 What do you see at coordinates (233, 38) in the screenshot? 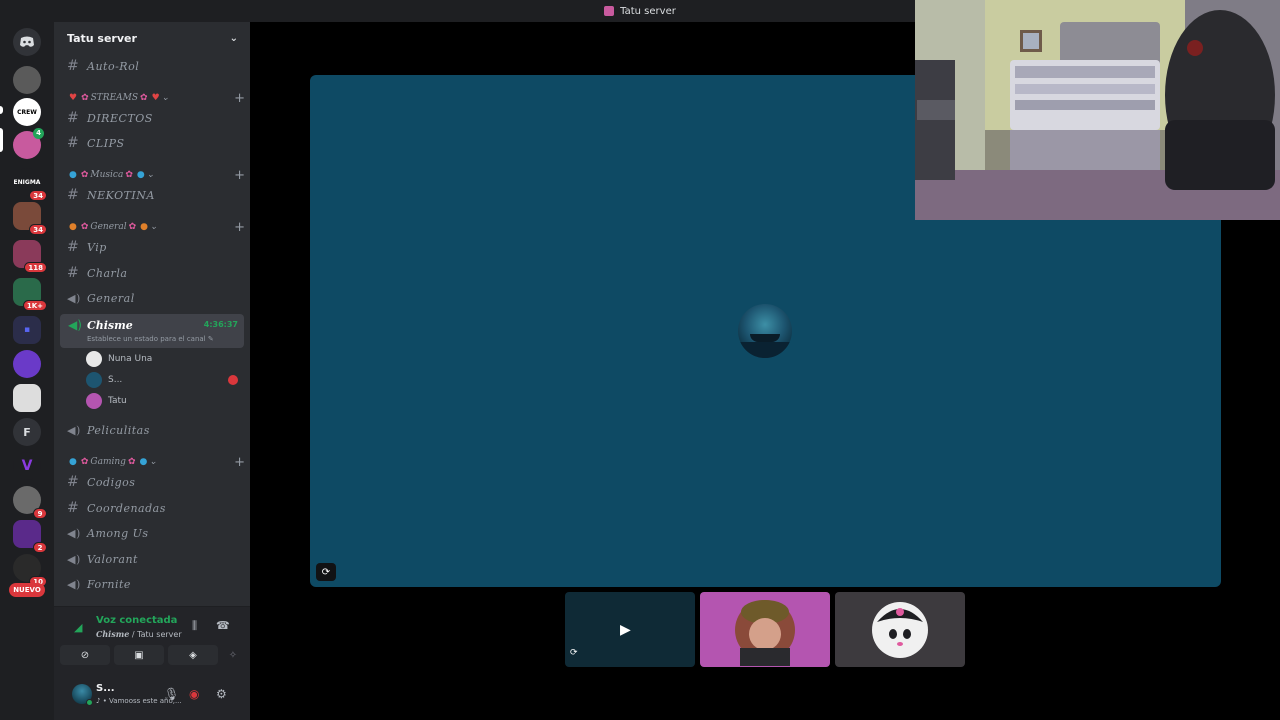
I see `chevron-down-icon: ⌄` at bounding box center [233, 38].